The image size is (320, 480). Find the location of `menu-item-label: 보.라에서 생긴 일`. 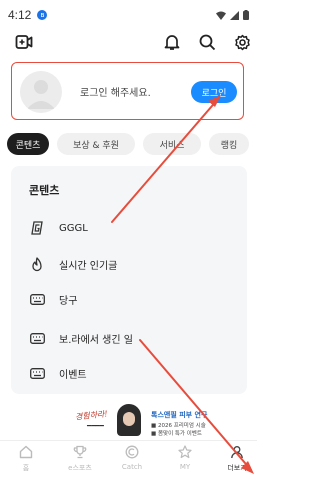

menu-item-label: 보.라에서 생긴 일 is located at coordinates (96, 340).